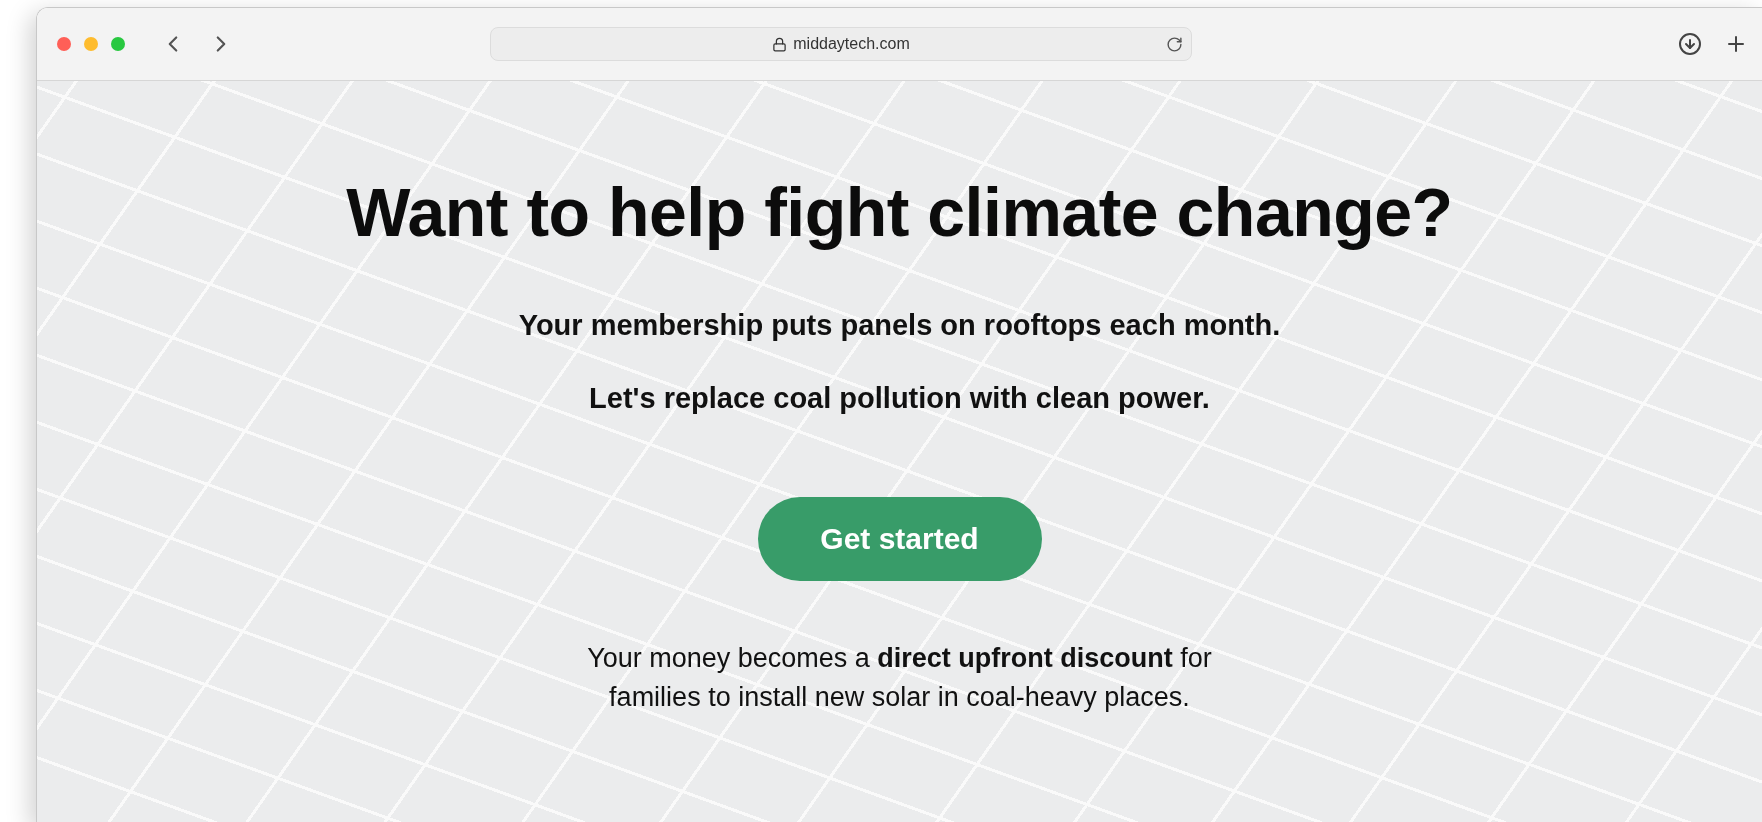 This screenshot has width=1762, height=822. I want to click on reload-icon, so click(1174, 44).